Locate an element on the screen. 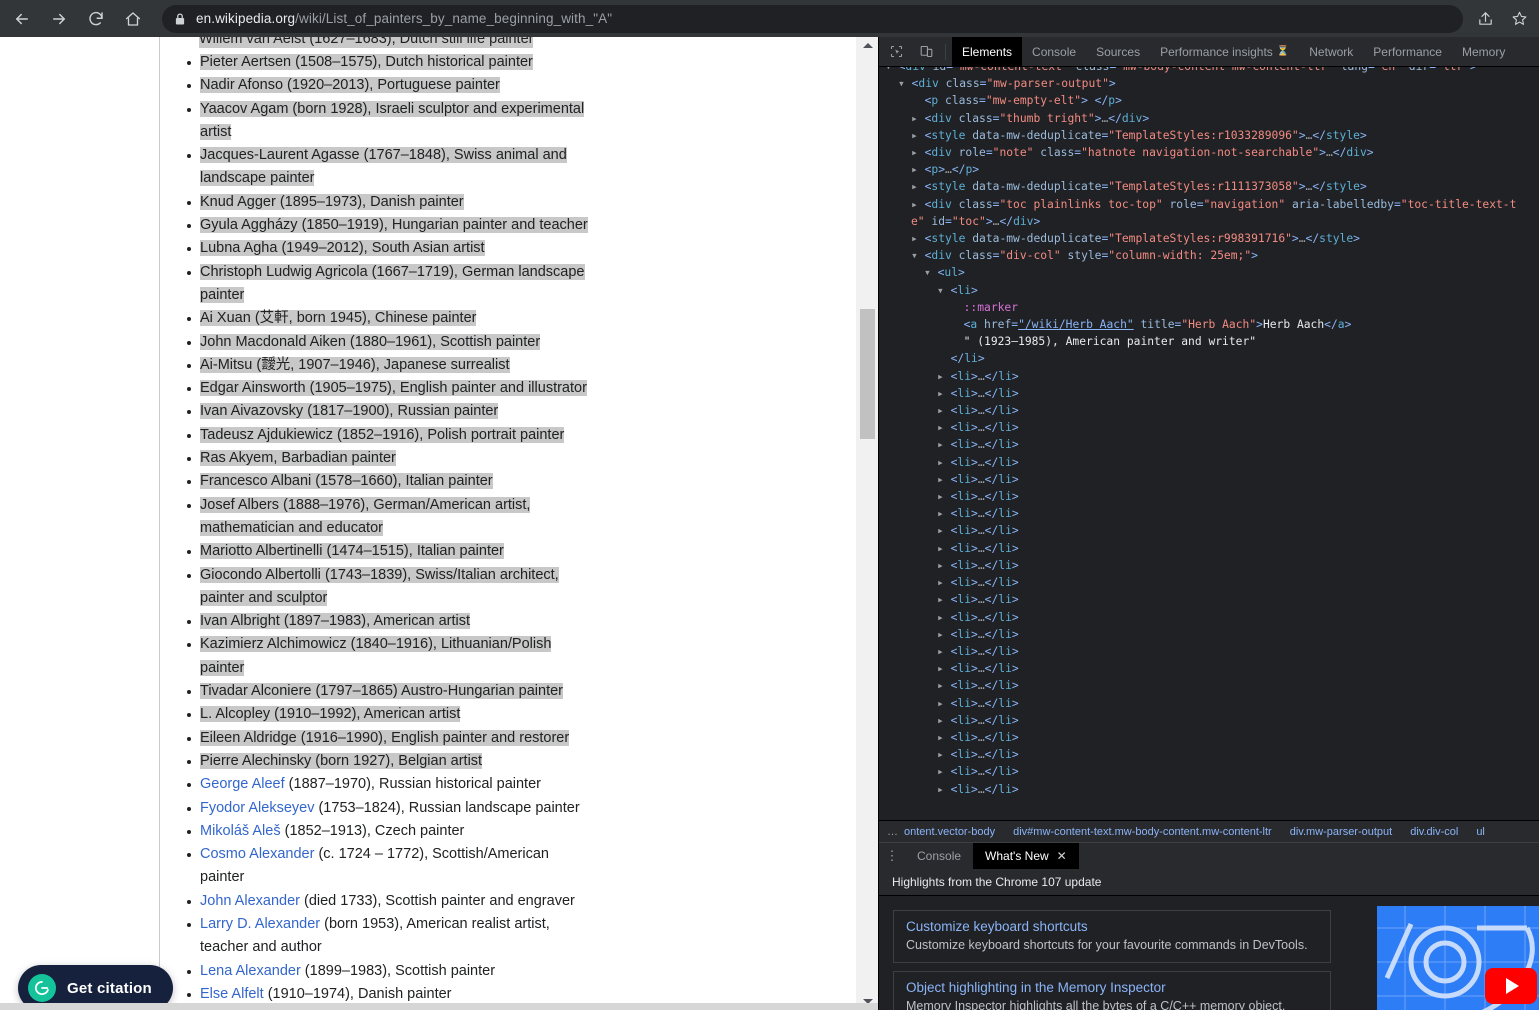 The image size is (1539, 1010). device-toolbar-icon is located at coordinates (926, 52).